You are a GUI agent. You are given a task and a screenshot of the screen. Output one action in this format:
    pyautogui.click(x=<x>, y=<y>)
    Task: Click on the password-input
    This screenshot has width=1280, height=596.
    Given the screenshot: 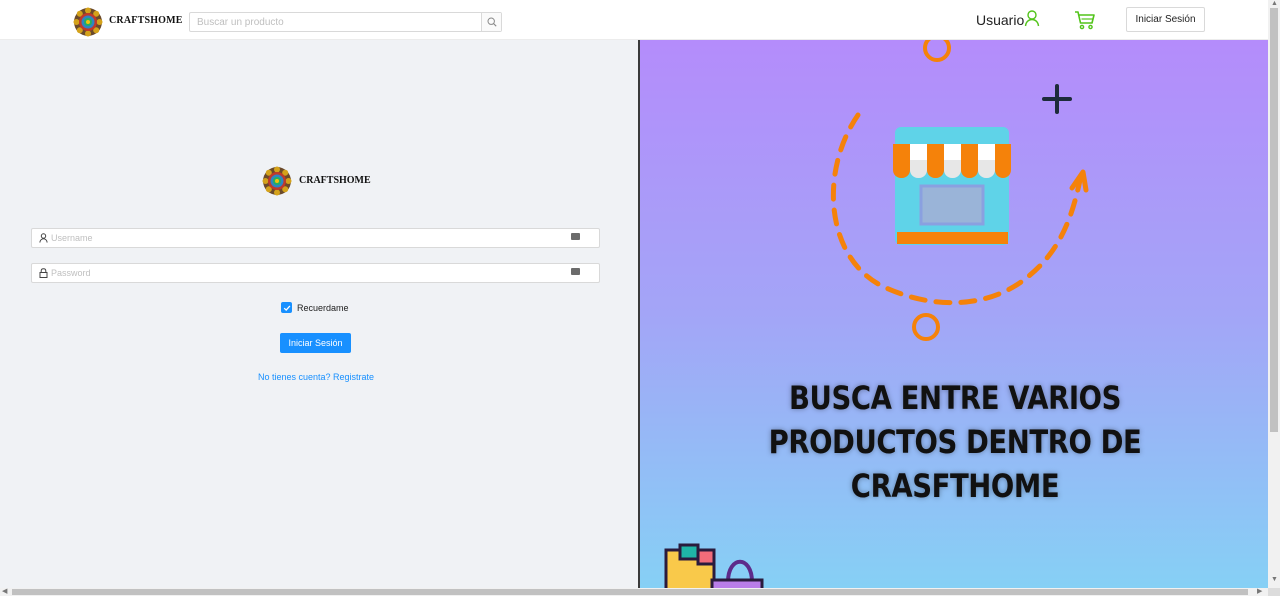 What is the action you would take?
    pyautogui.click(x=316, y=273)
    